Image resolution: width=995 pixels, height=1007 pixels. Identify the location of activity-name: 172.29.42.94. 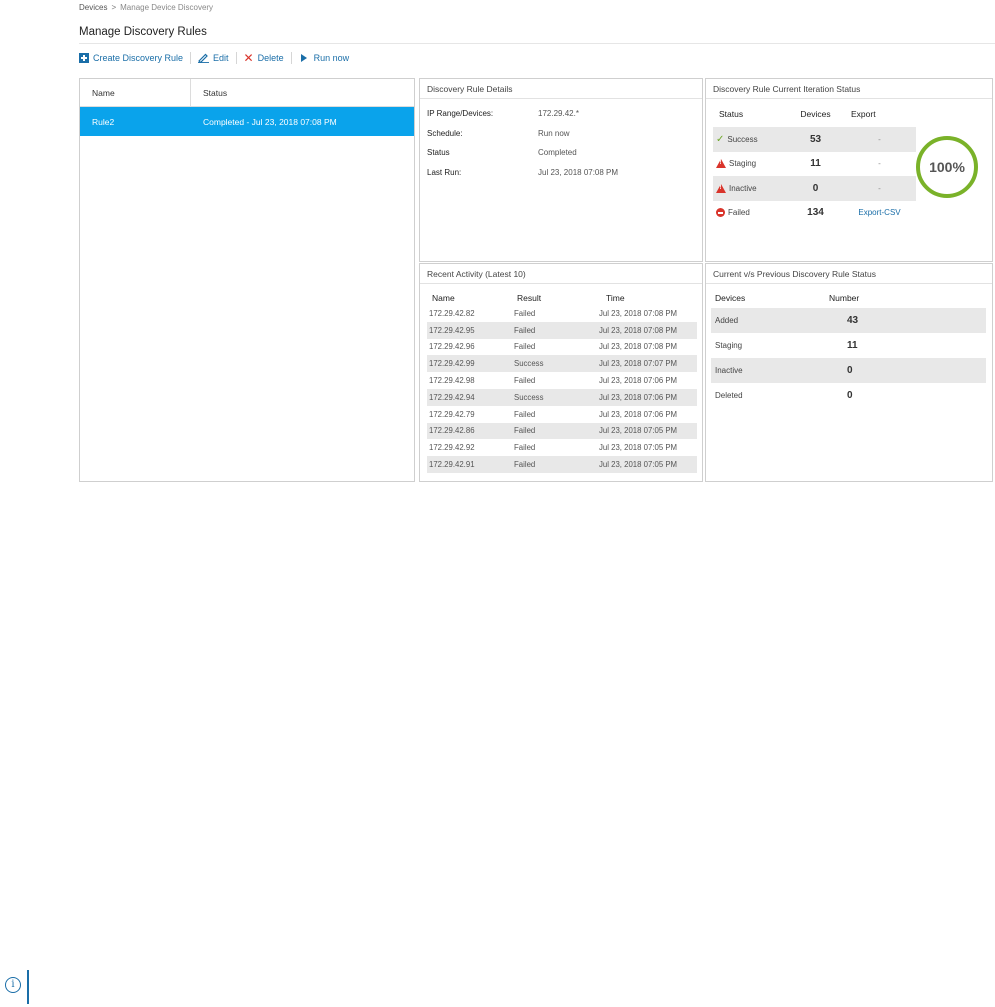
(452, 397).